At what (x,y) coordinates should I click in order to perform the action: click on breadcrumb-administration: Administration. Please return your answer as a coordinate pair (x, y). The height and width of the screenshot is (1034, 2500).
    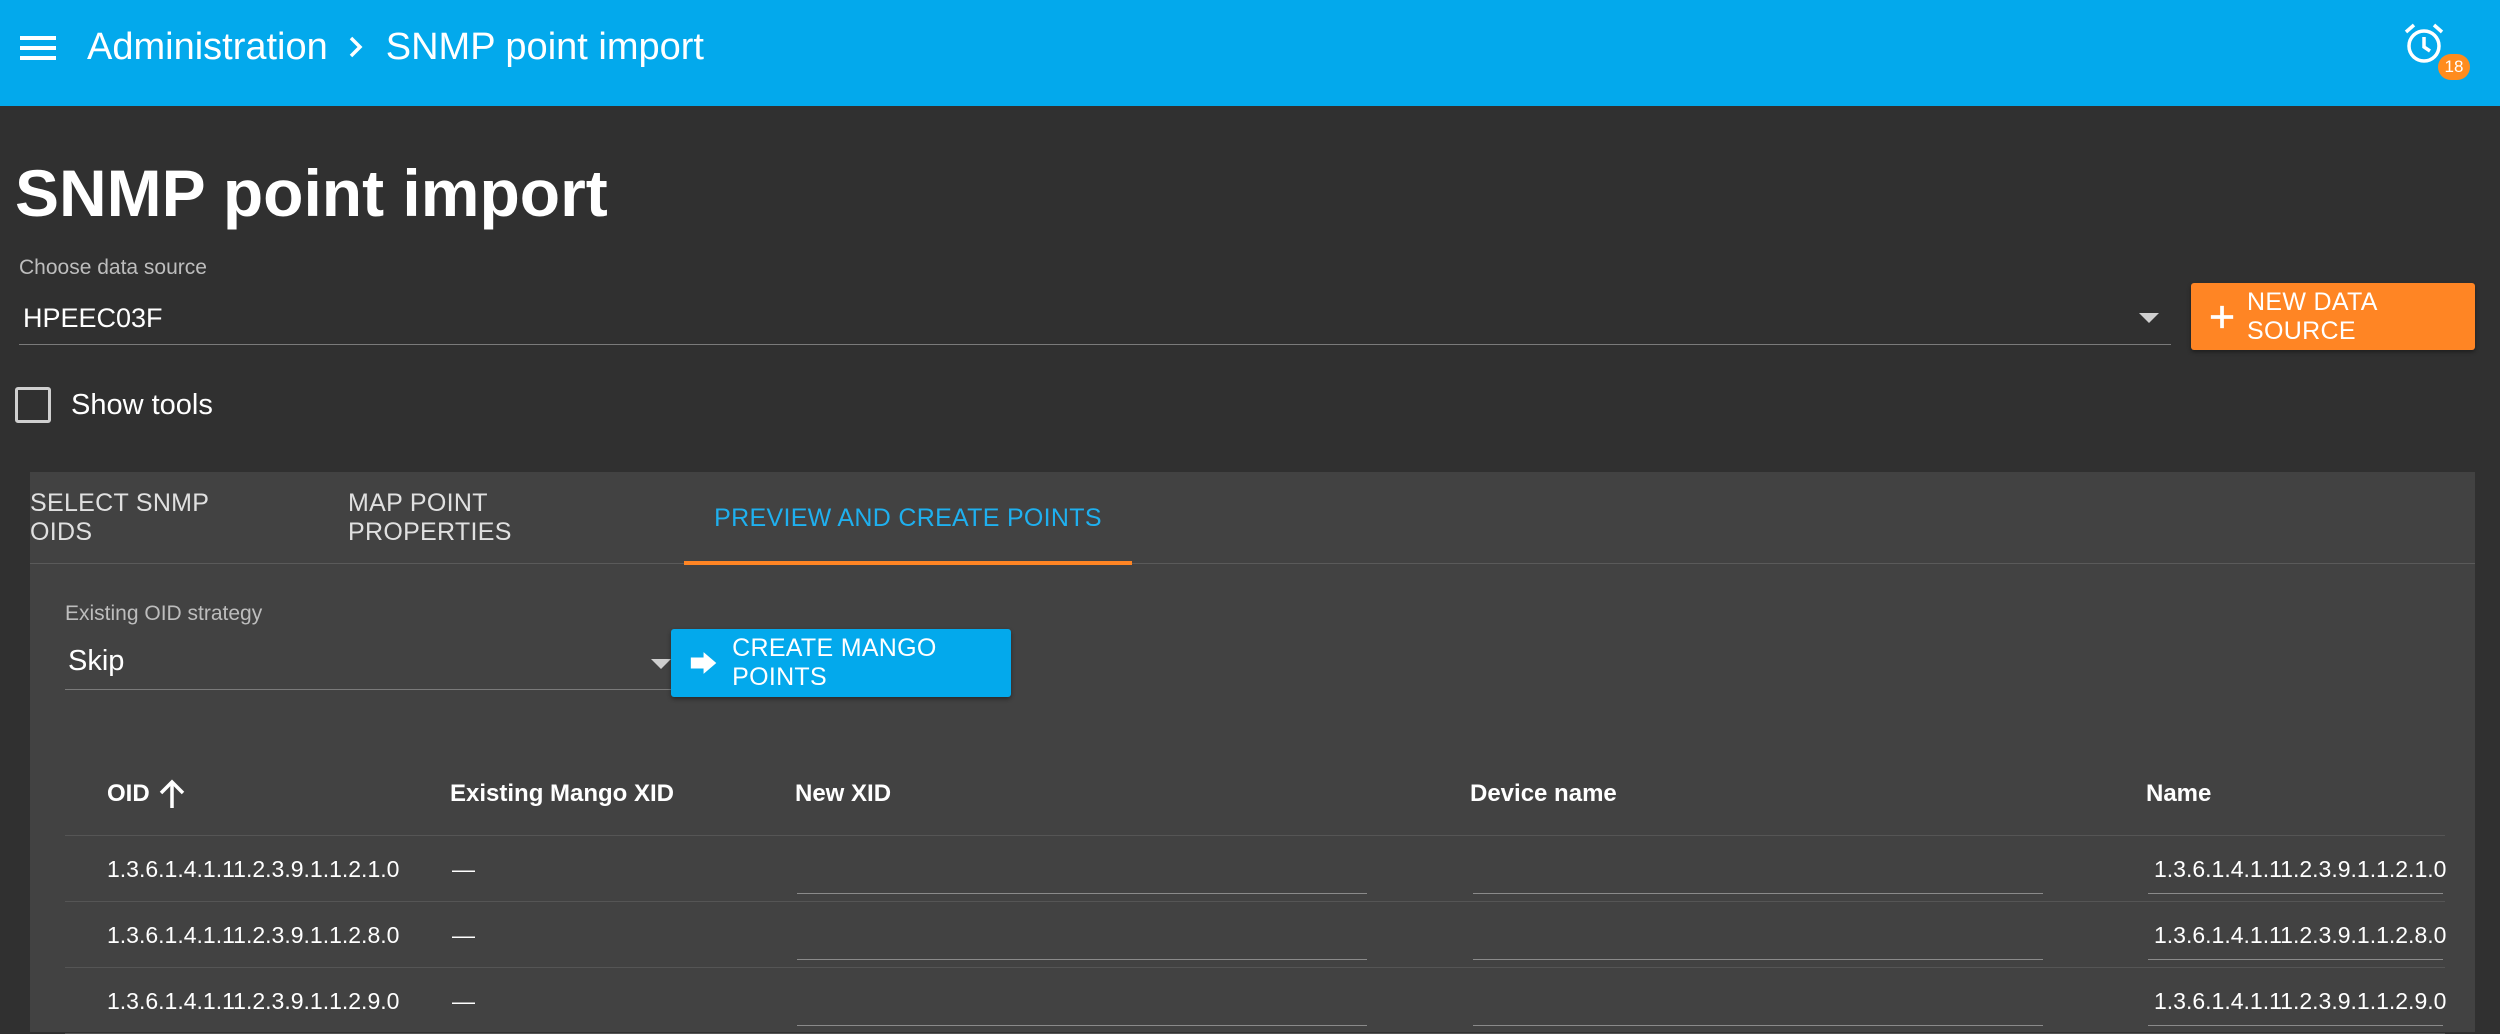
    Looking at the image, I should click on (207, 47).